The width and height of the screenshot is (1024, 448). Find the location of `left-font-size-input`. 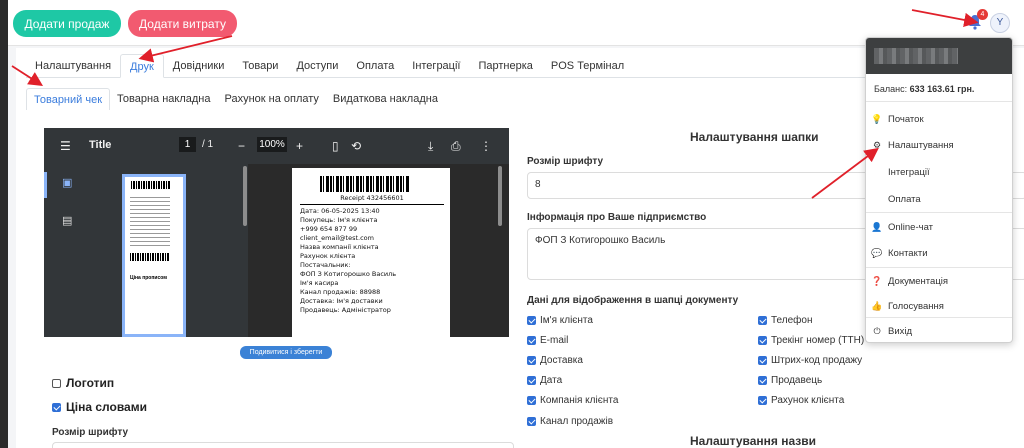

left-font-size-input is located at coordinates (283, 445).